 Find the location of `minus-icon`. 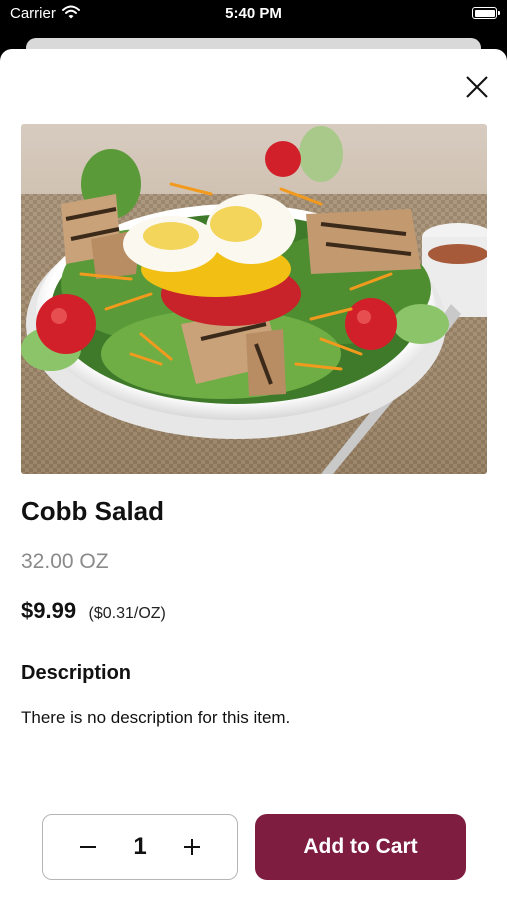

minus-icon is located at coordinates (88, 847).